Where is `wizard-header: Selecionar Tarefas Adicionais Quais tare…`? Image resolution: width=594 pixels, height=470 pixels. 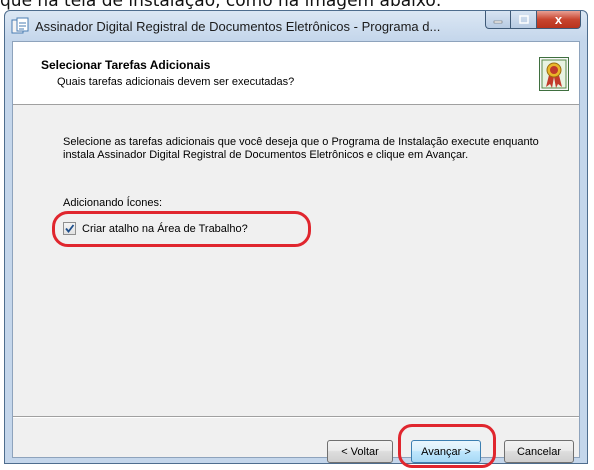
wizard-header: Selecionar Tarefas Adicionais Quais tare… is located at coordinates (296, 73).